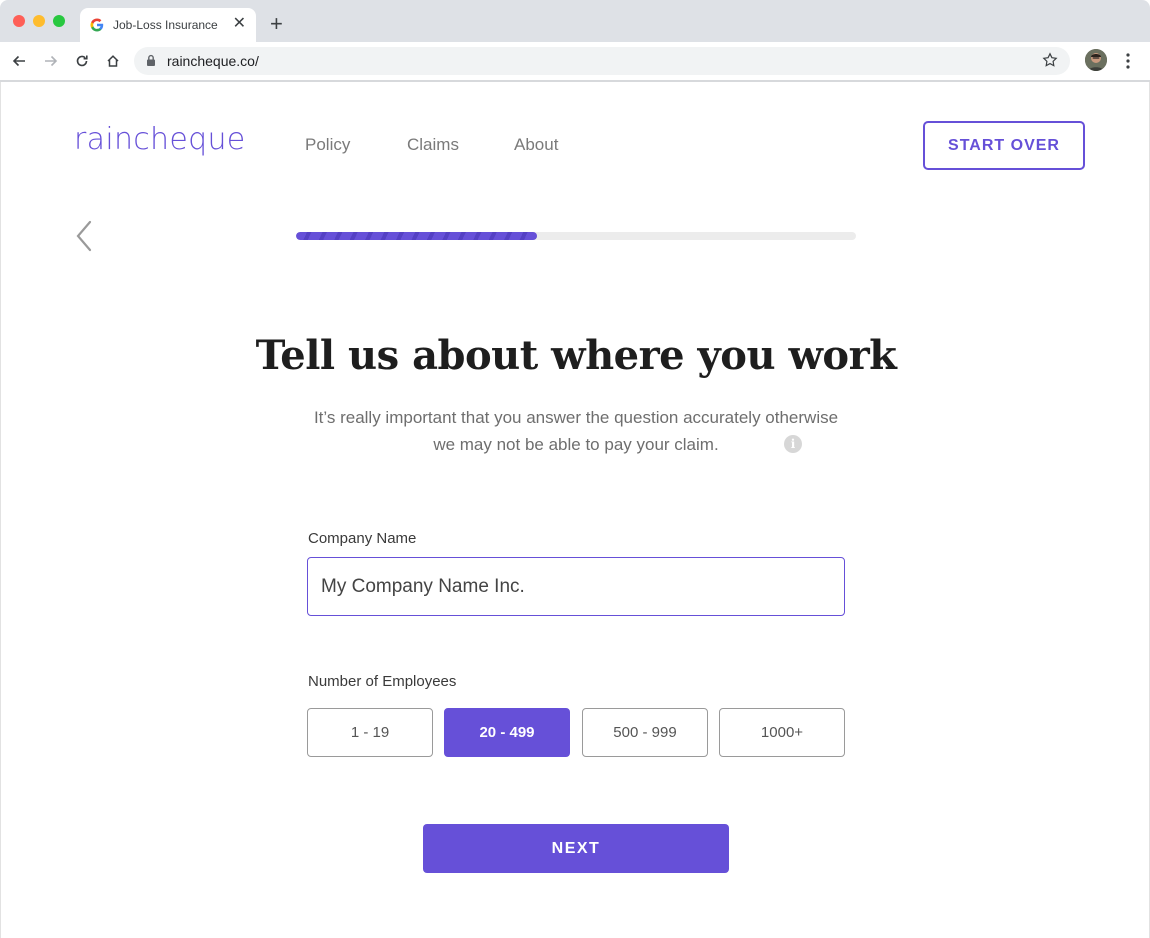 The height and width of the screenshot is (938, 1150). Describe the element at coordinates (213, 61) in the screenshot. I see `url-text: raincheque.co/` at that location.